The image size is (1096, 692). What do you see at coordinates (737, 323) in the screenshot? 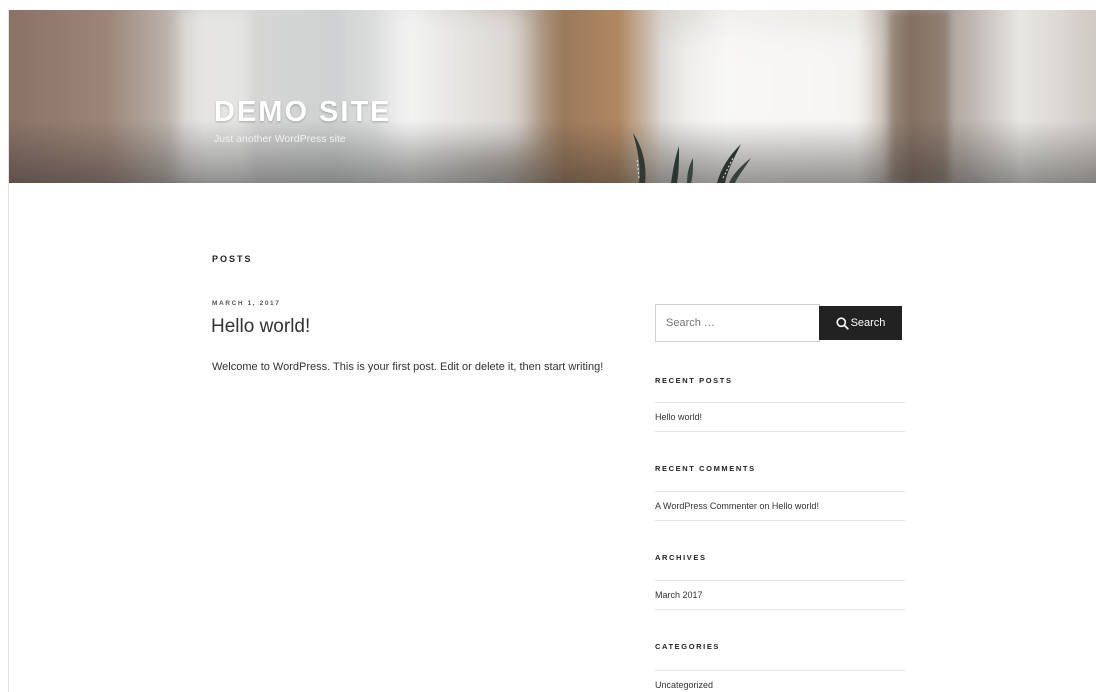
I see `search-input` at bounding box center [737, 323].